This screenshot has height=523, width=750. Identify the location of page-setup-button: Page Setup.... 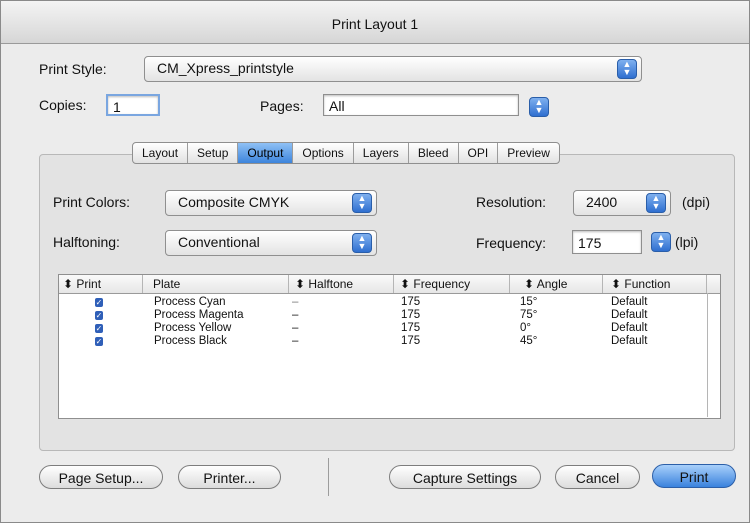
(101, 477).